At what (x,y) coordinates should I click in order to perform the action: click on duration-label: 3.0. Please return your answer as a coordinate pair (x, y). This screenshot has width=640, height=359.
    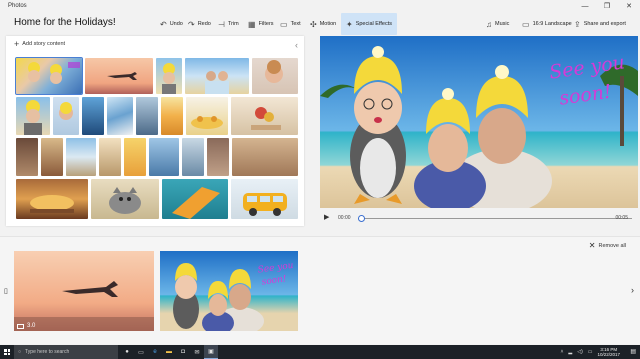
    Looking at the image, I should click on (31, 326).